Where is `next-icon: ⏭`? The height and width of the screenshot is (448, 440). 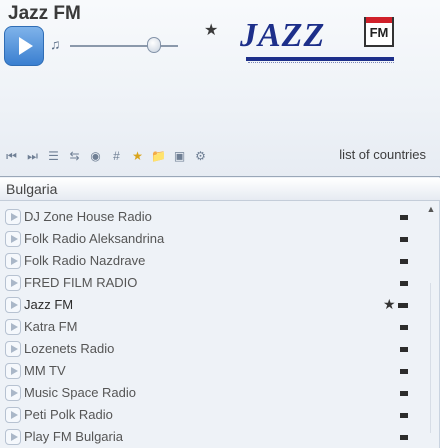
next-icon: ⏭ is located at coordinates (32, 156).